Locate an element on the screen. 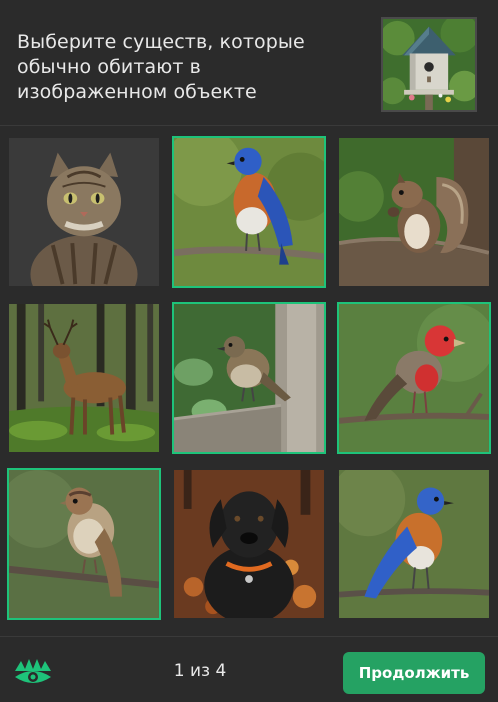 This screenshot has width=498, height=702. tile-deer is located at coordinates (84, 378).